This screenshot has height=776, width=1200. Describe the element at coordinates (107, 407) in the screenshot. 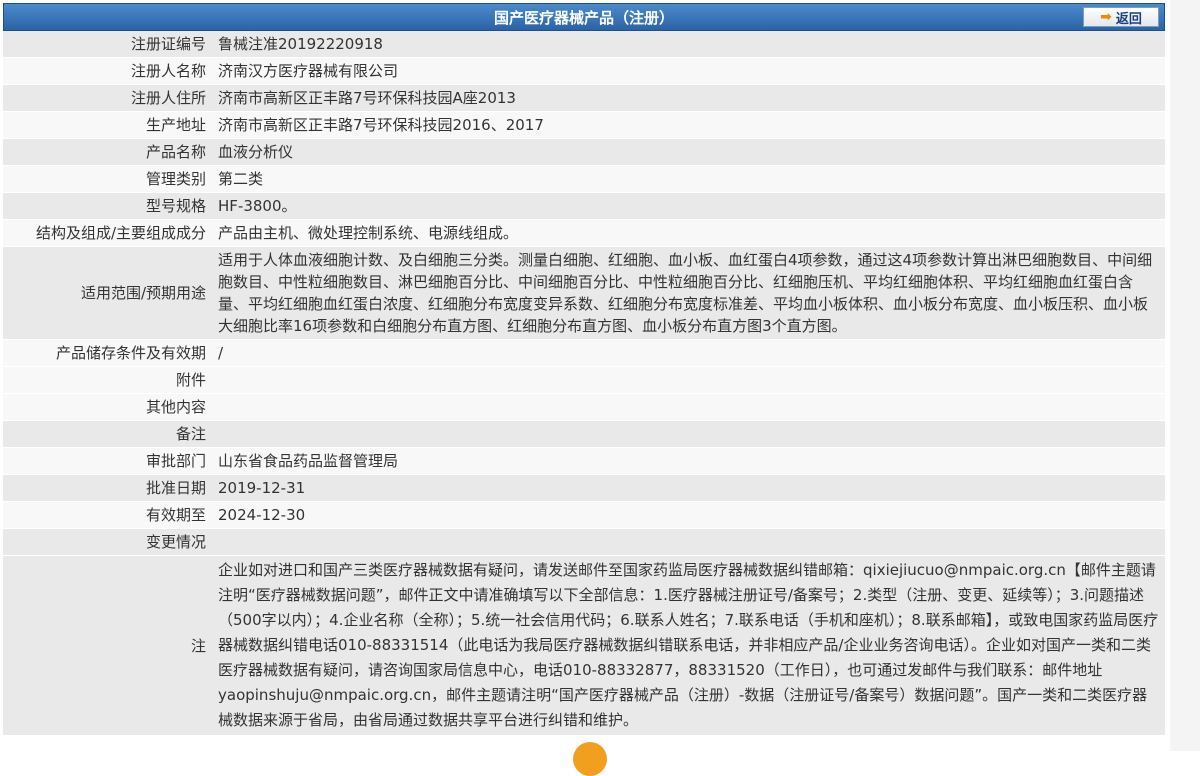

I see `field-label: 其他内容` at that location.